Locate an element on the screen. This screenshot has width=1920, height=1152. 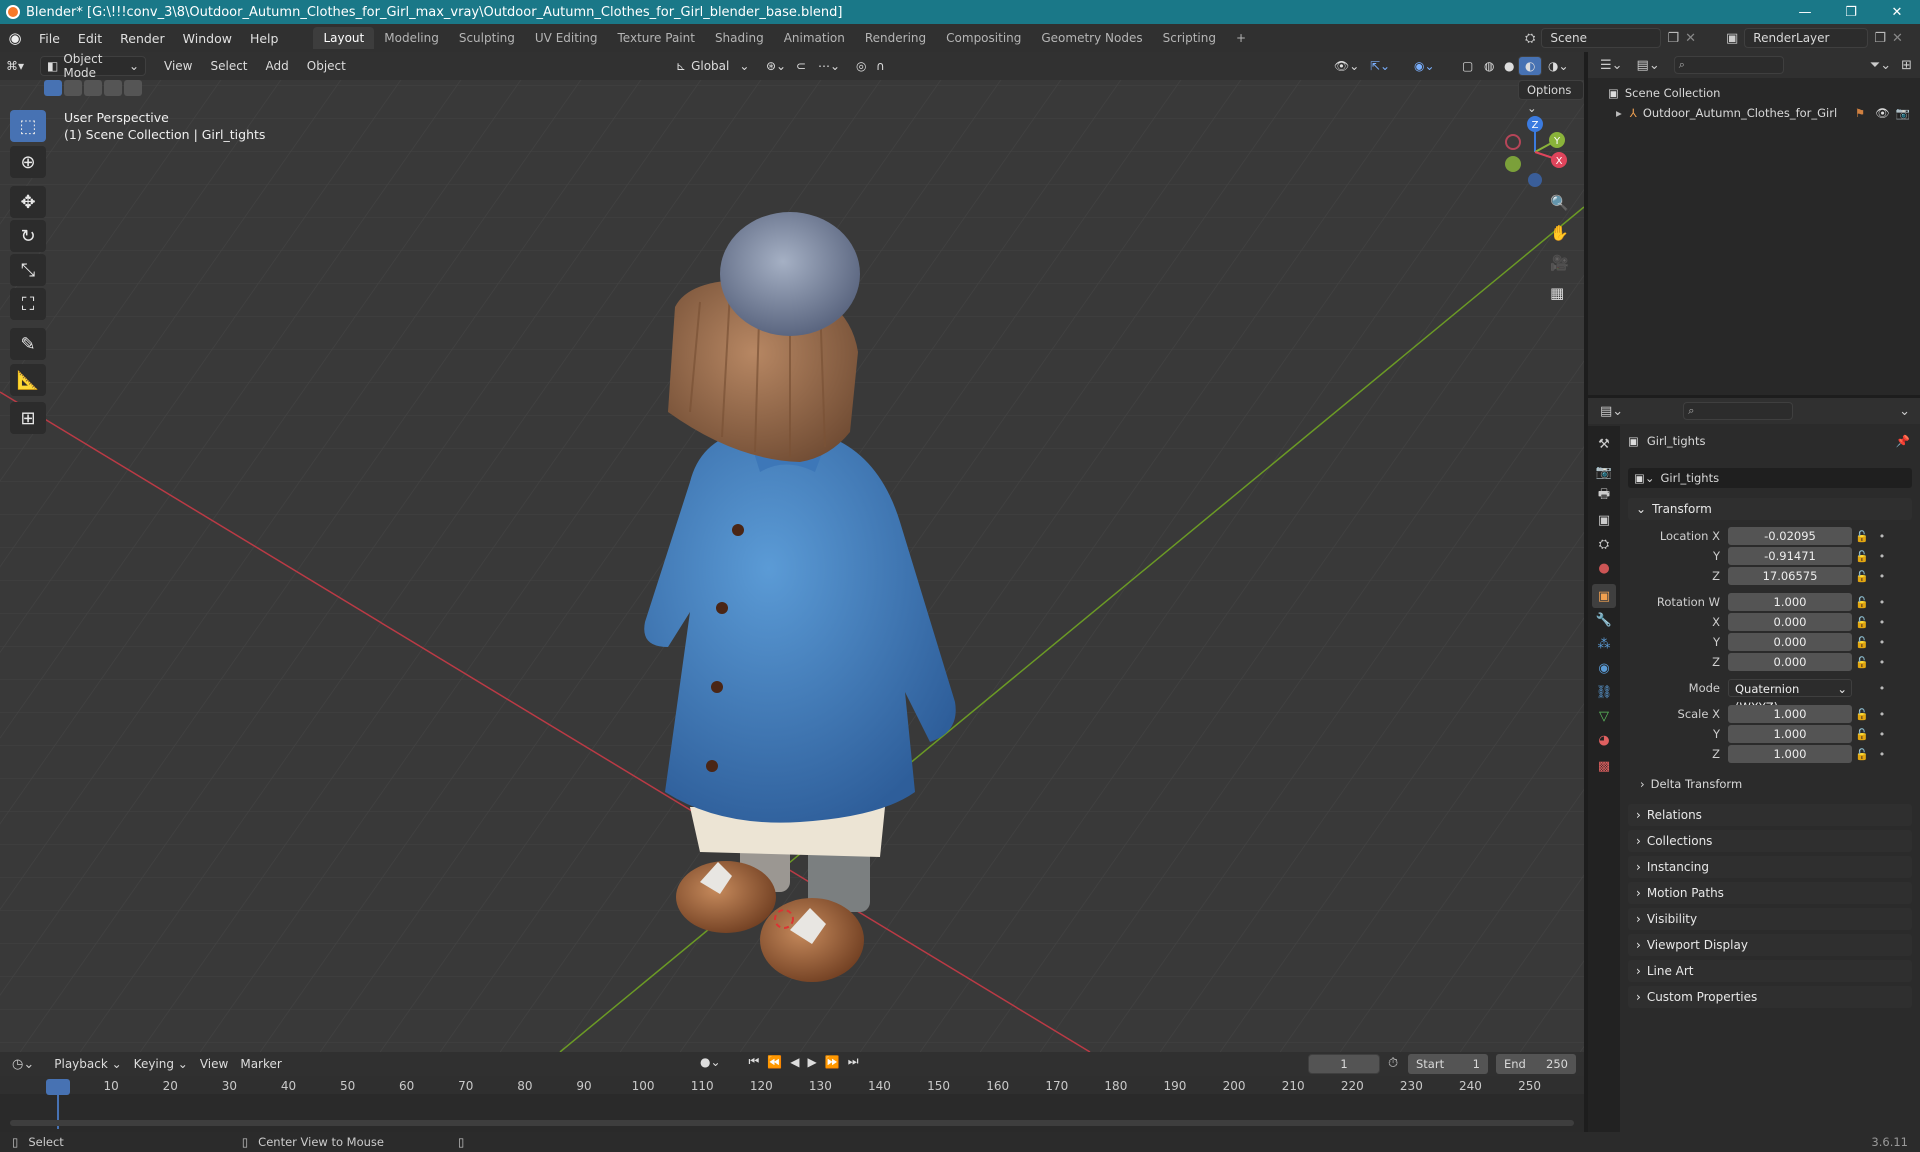
blender-menu-icon: ◉ is located at coordinates (15, 38).